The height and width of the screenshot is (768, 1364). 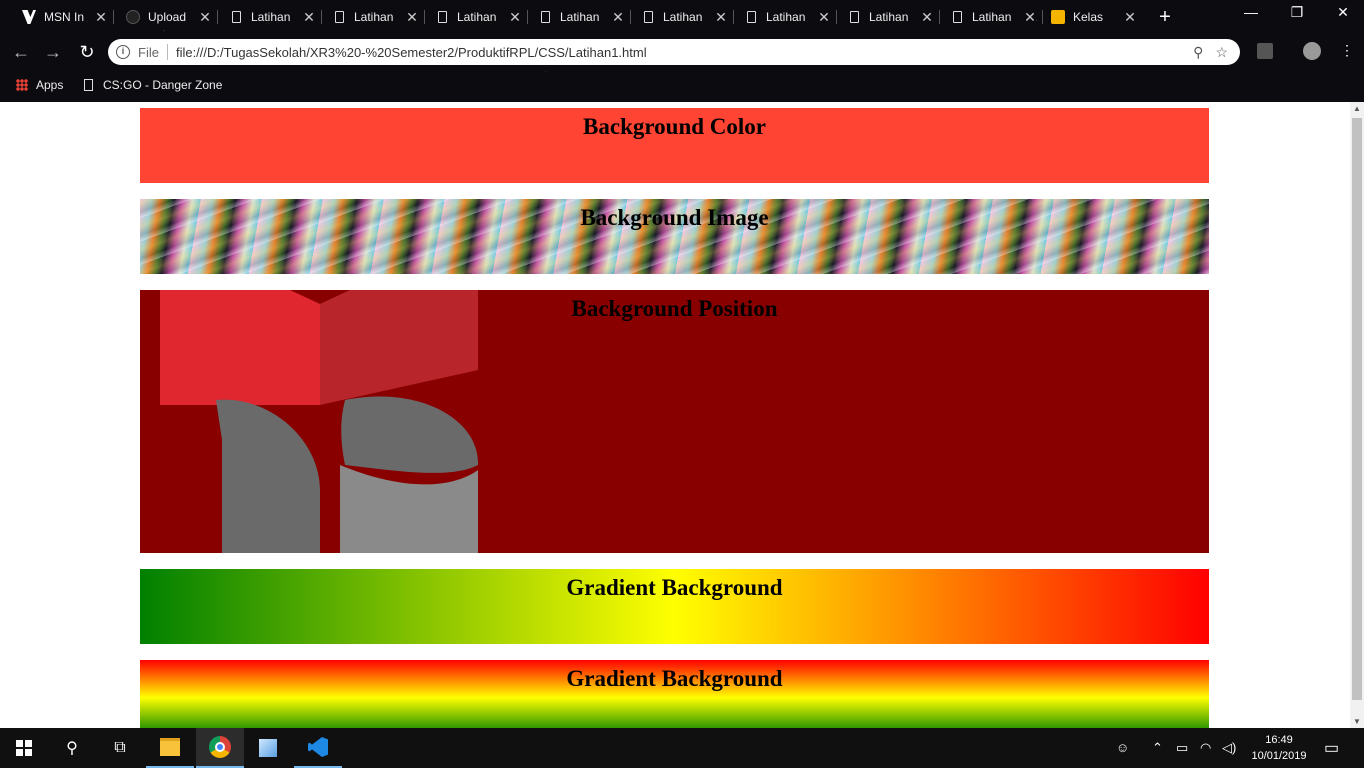 What do you see at coordinates (1182, 748) in the screenshot?
I see `battery-icon: ▭` at bounding box center [1182, 748].